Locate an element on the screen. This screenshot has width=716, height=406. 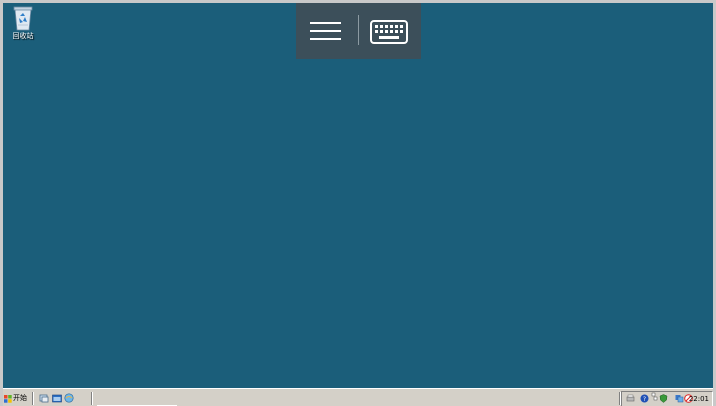
desktop-icon-label: 回收站 is located at coordinates (23, 36).